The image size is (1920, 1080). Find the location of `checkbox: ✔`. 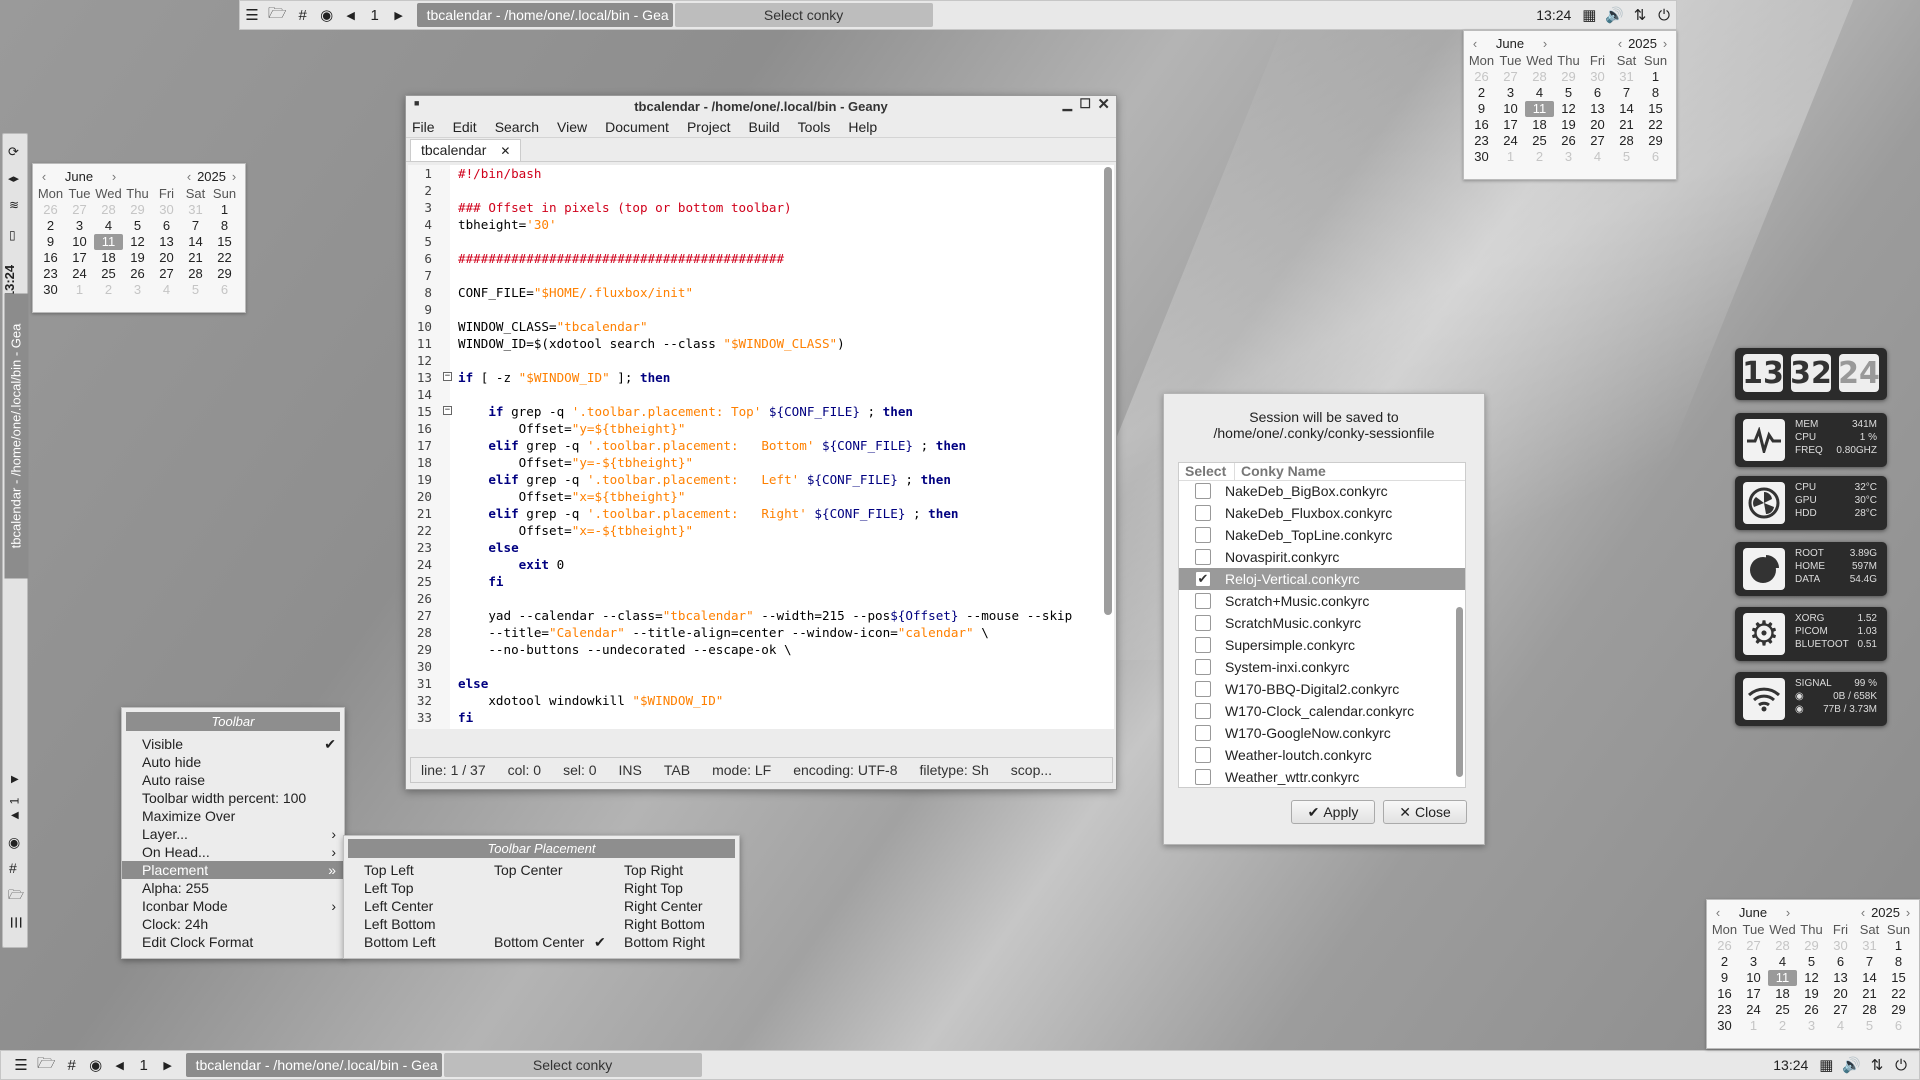

checkbox: ✔ is located at coordinates (1203, 579).